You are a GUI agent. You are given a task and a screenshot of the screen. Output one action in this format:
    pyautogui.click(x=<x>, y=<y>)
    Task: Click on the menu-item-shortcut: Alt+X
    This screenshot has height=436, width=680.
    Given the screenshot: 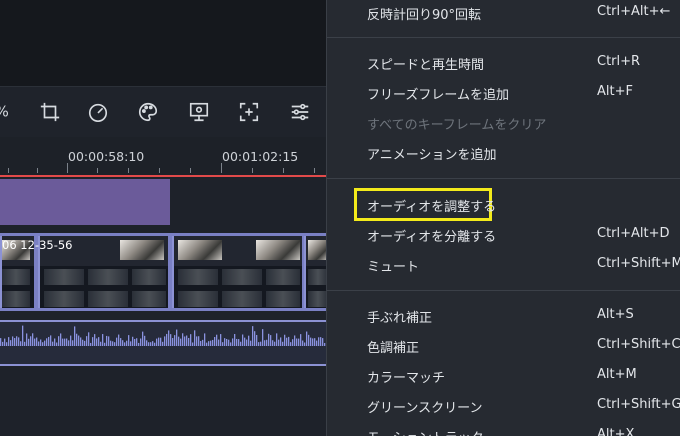 What is the action you would take?
    pyautogui.click(x=616, y=431)
    